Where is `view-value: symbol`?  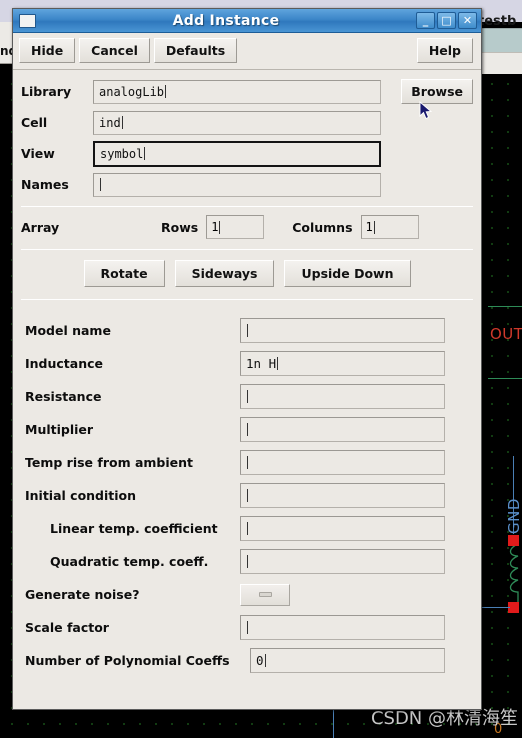
view-value: symbol is located at coordinates (122, 153).